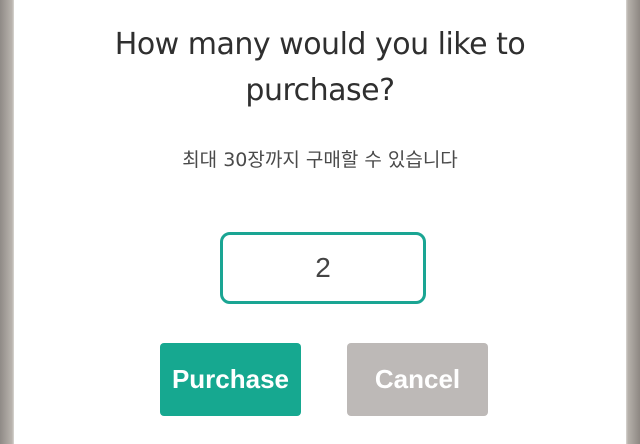  I want to click on dialog-title-line-1: How many would you like to, so click(320, 44).